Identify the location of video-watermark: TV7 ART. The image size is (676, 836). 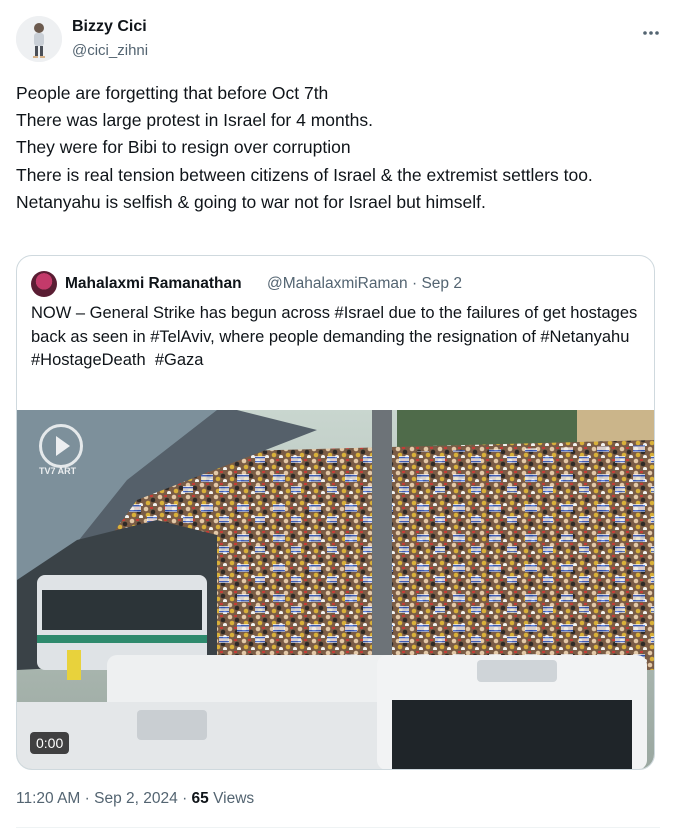
(58, 471).